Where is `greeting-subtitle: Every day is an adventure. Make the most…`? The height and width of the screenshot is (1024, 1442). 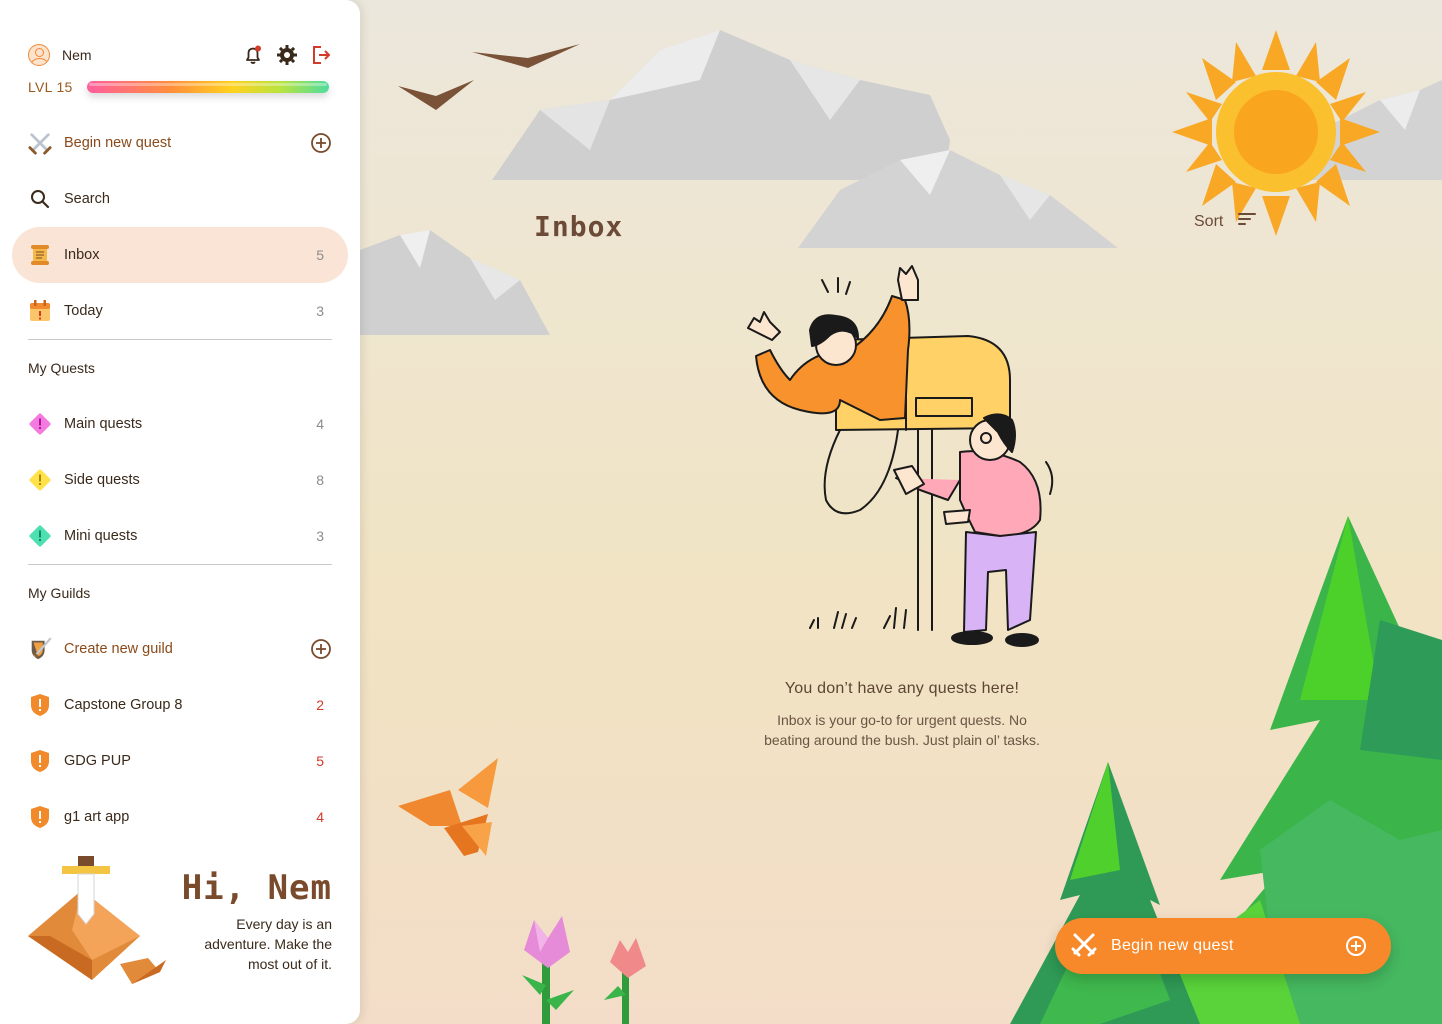
greeting-subtitle: Every day is an adventure. Make the most… is located at coordinates (268, 944).